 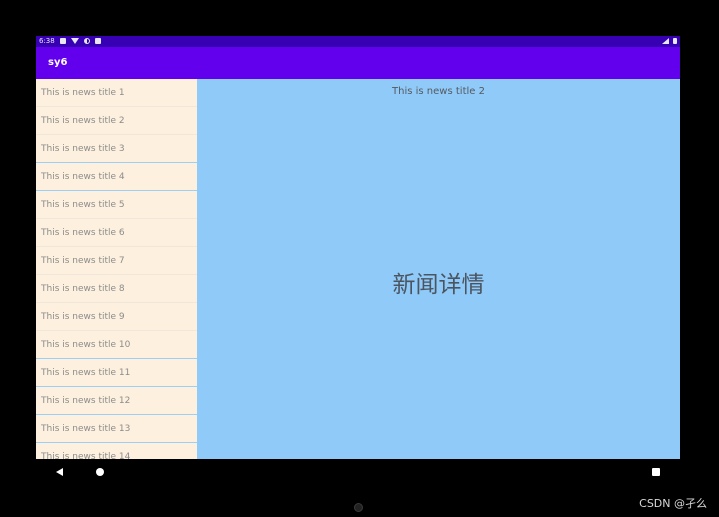 What do you see at coordinates (665, 41) in the screenshot?
I see `signal-icon` at bounding box center [665, 41].